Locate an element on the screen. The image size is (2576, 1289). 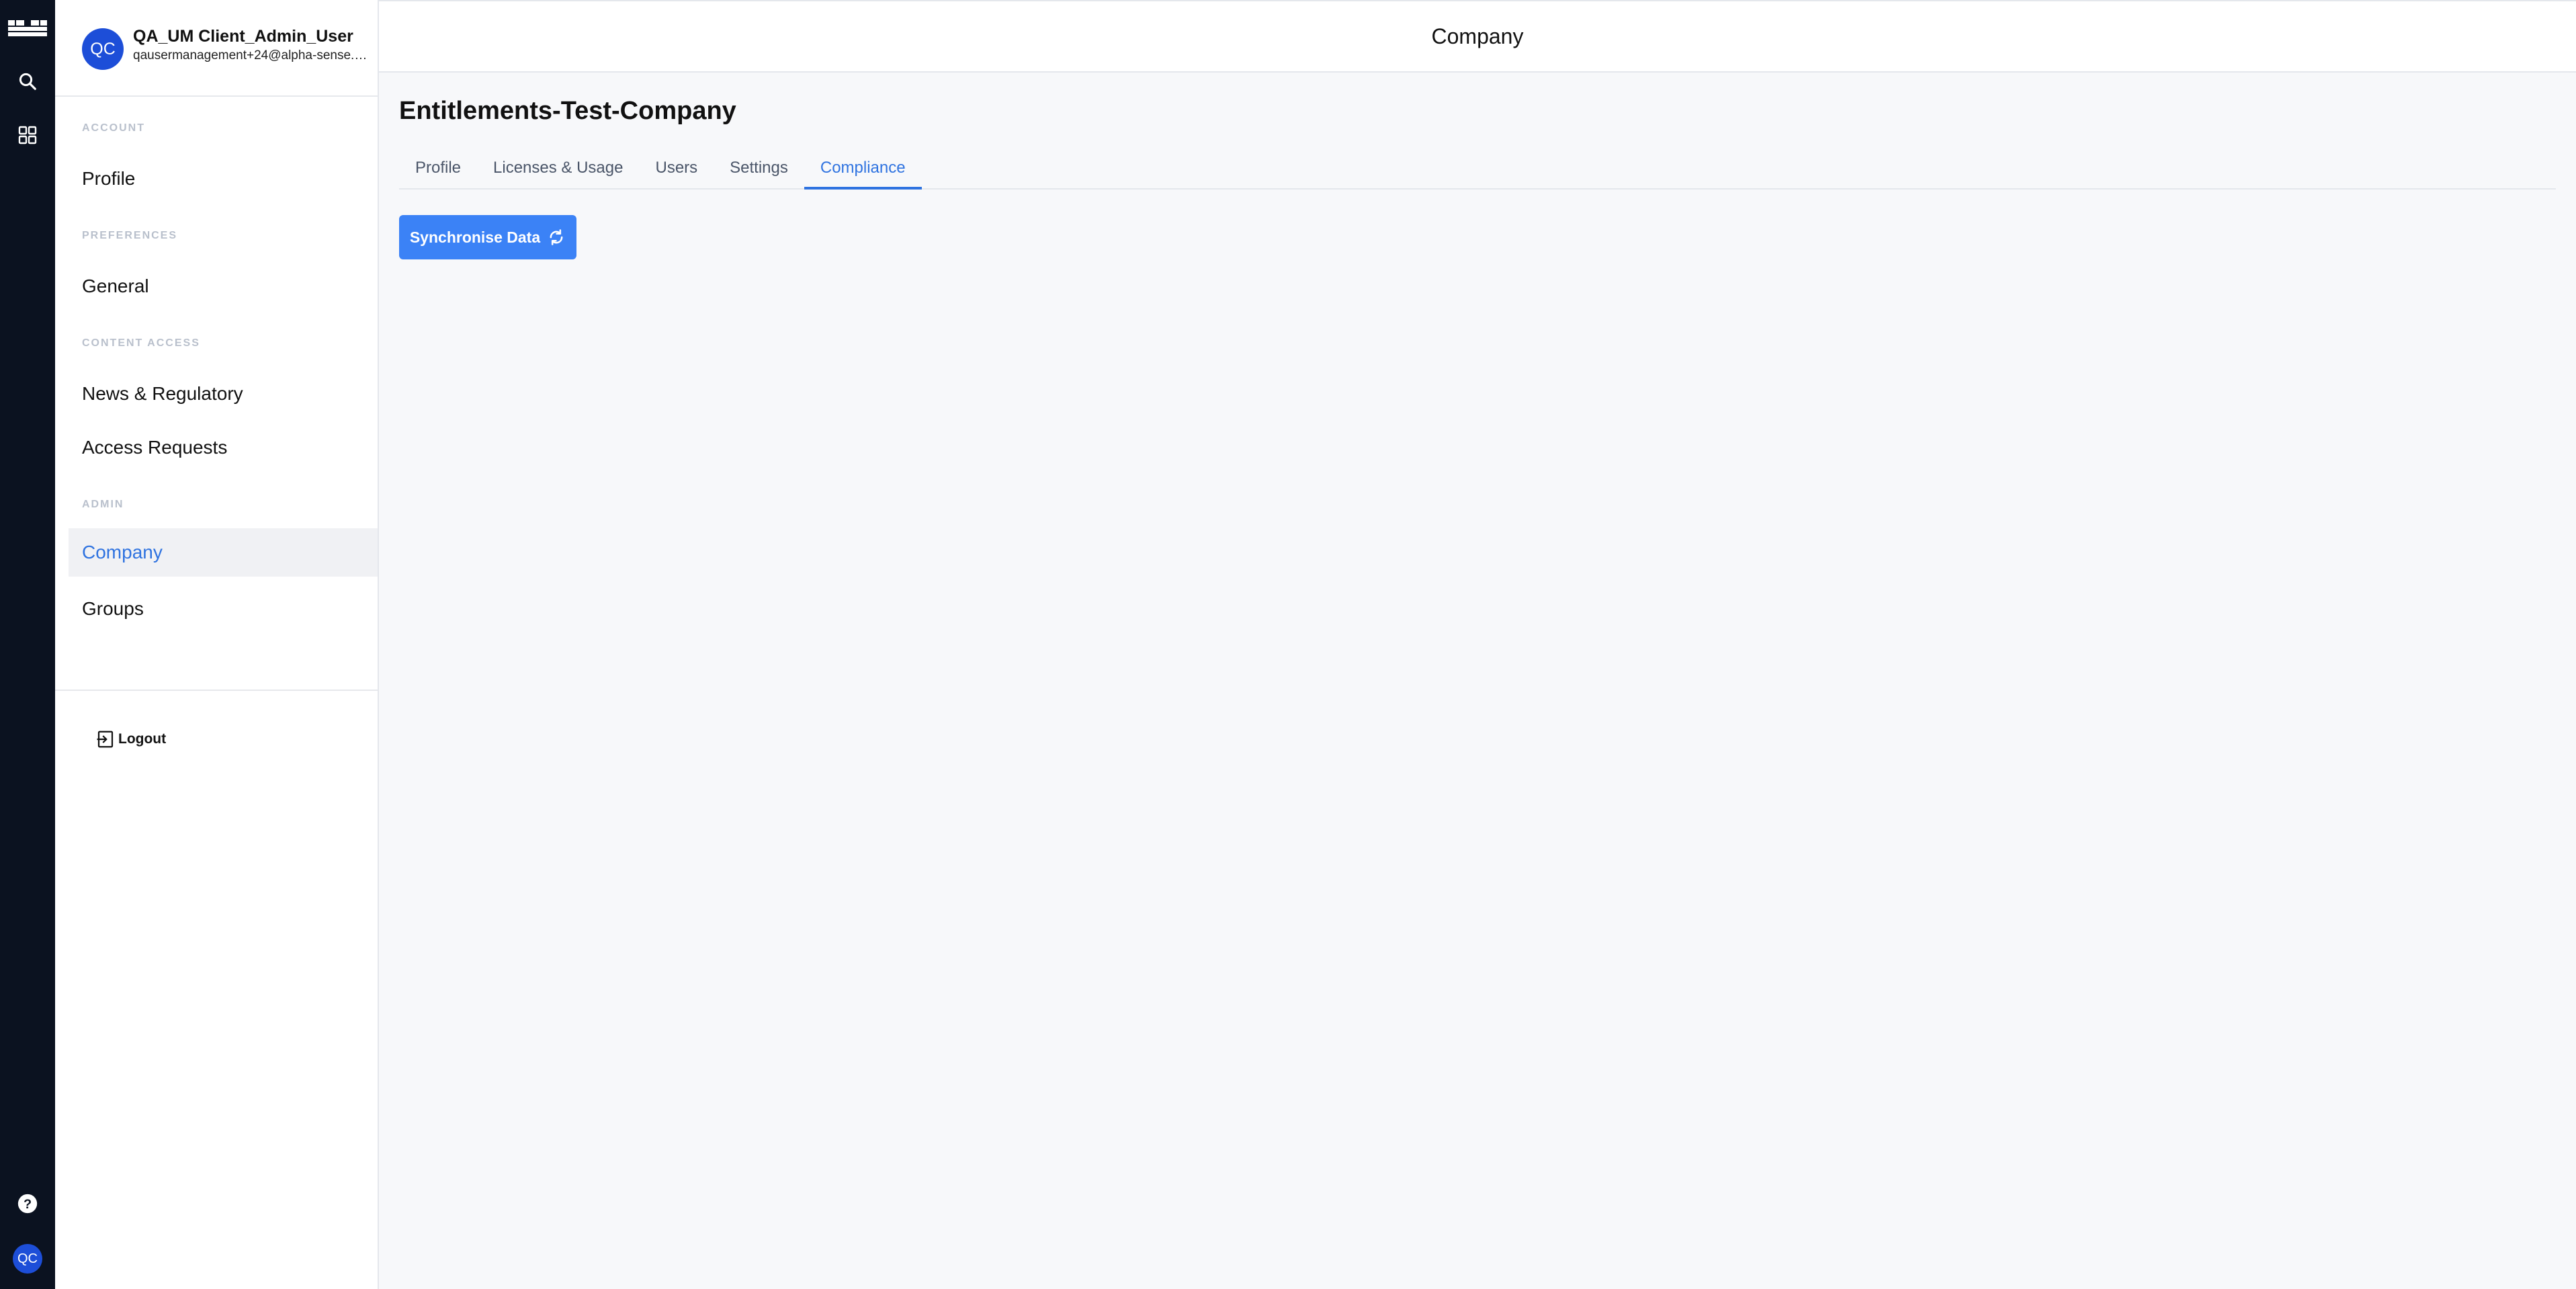
top-bar: Company is located at coordinates (1477, 36).